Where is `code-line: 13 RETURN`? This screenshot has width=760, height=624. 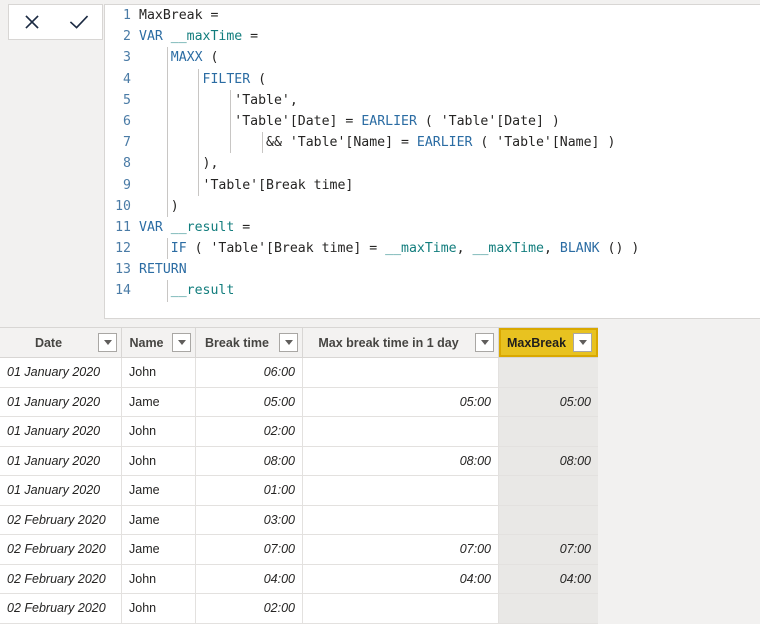 code-line: 13 RETURN is located at coordinates (432, 269).